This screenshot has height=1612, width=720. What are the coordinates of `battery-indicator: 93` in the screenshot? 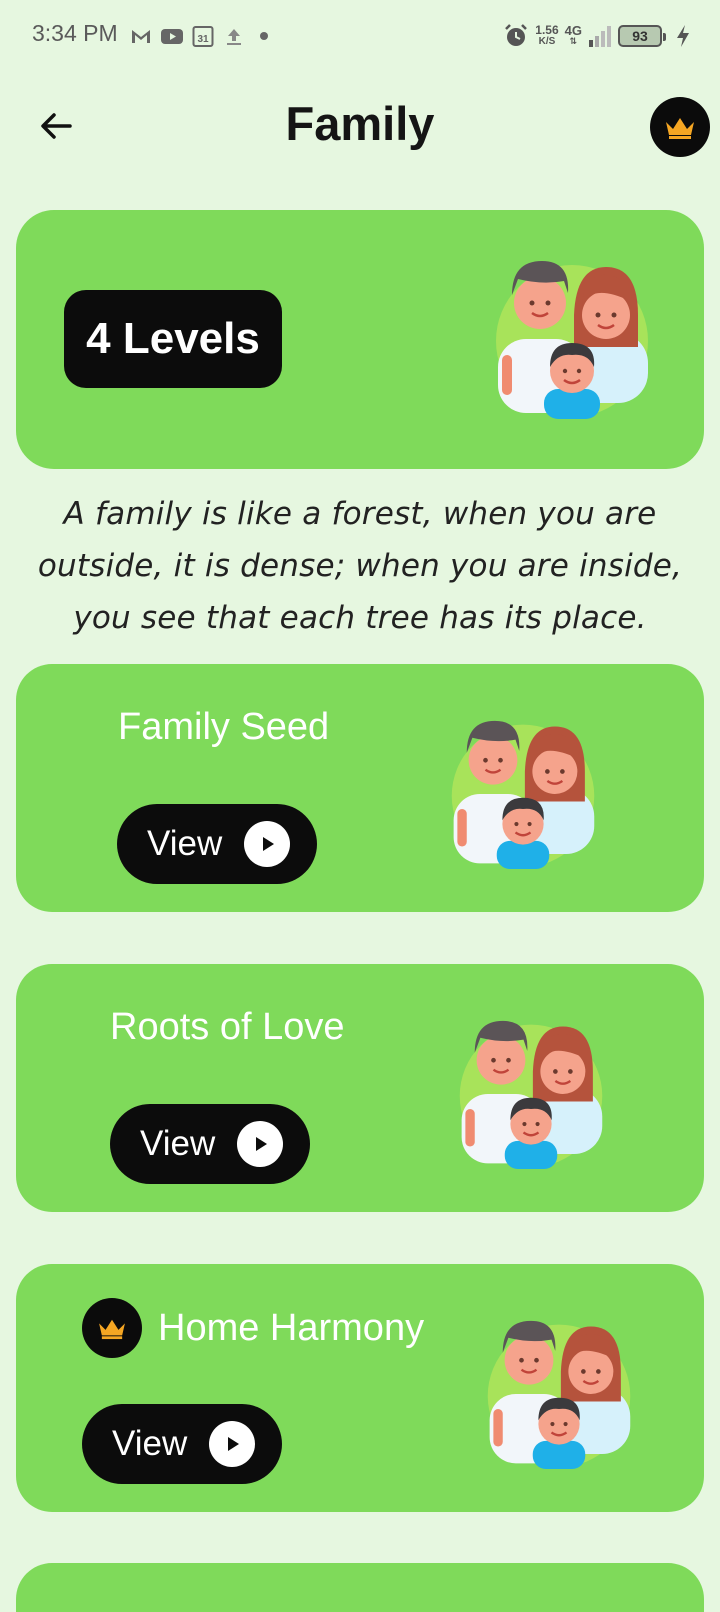 It's located at (642, 36).